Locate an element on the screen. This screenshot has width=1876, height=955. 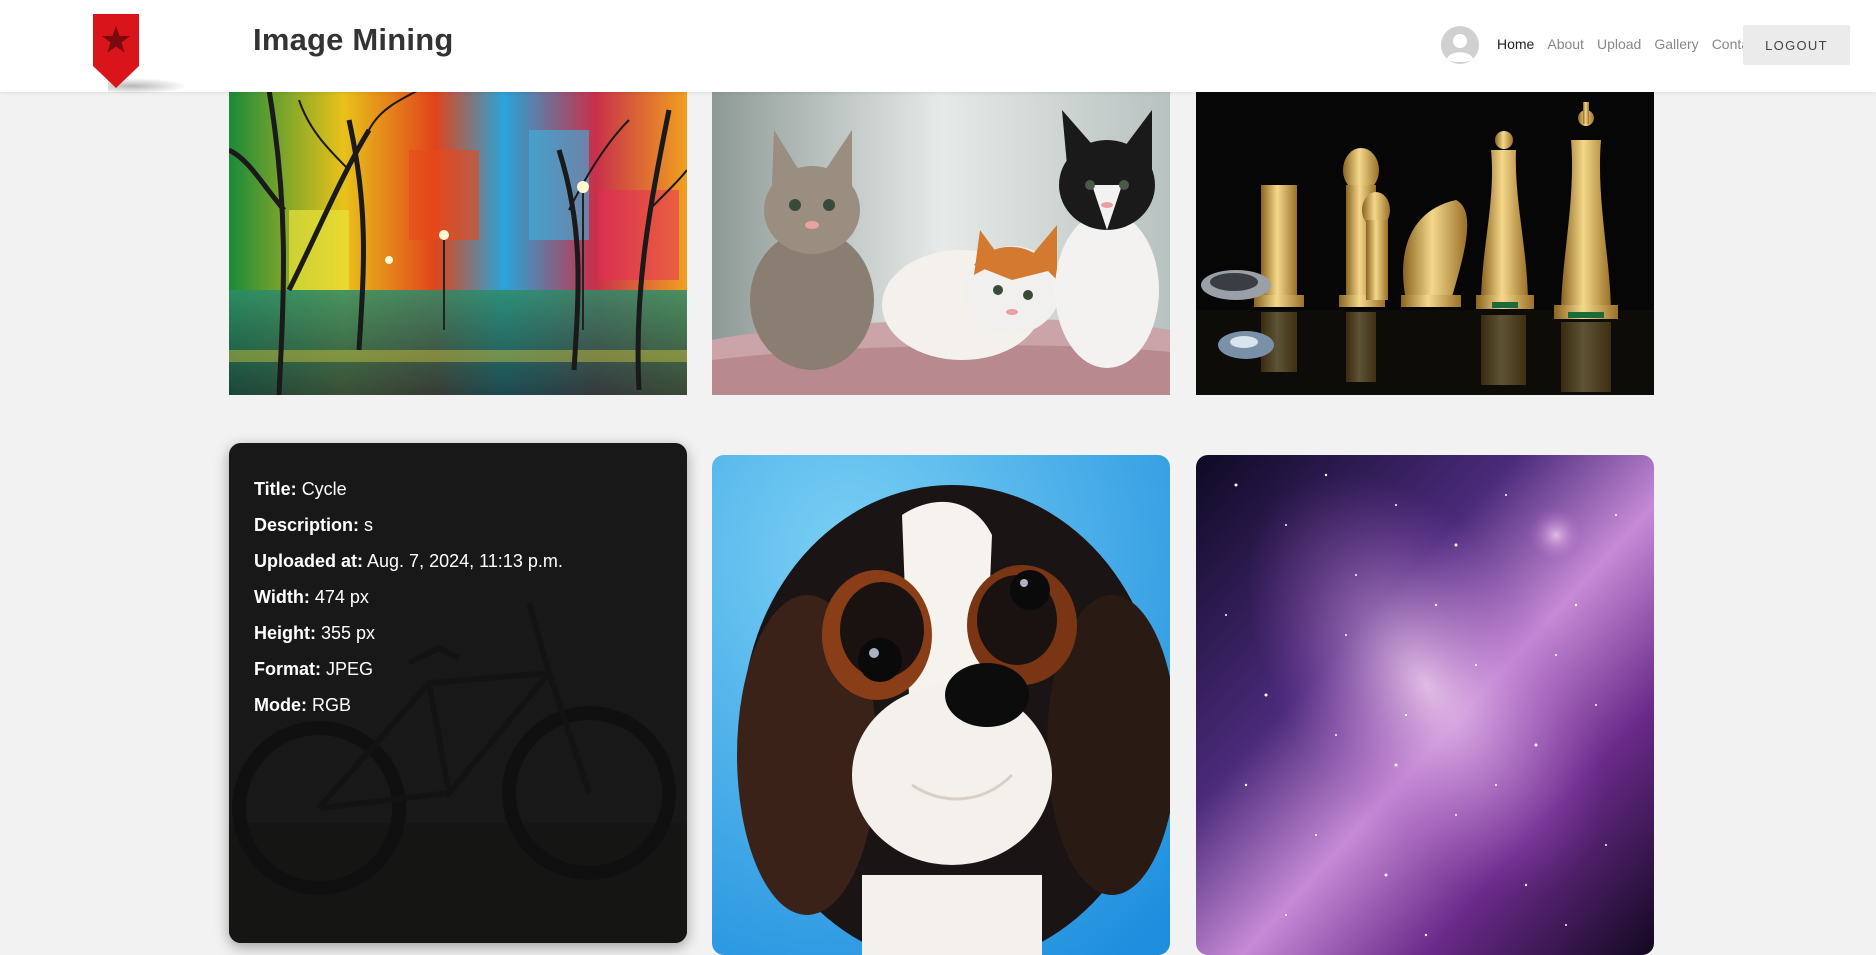
detail-mode: Mode: RGB is located at coordinates (458, 705).